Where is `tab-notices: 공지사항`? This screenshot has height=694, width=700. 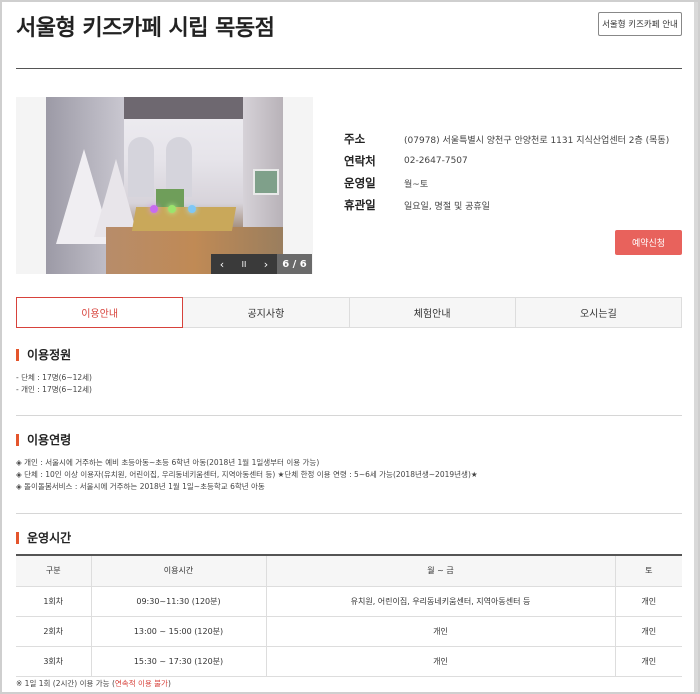
tab-notices: 공지사항 is located at coordinates (266, 312).